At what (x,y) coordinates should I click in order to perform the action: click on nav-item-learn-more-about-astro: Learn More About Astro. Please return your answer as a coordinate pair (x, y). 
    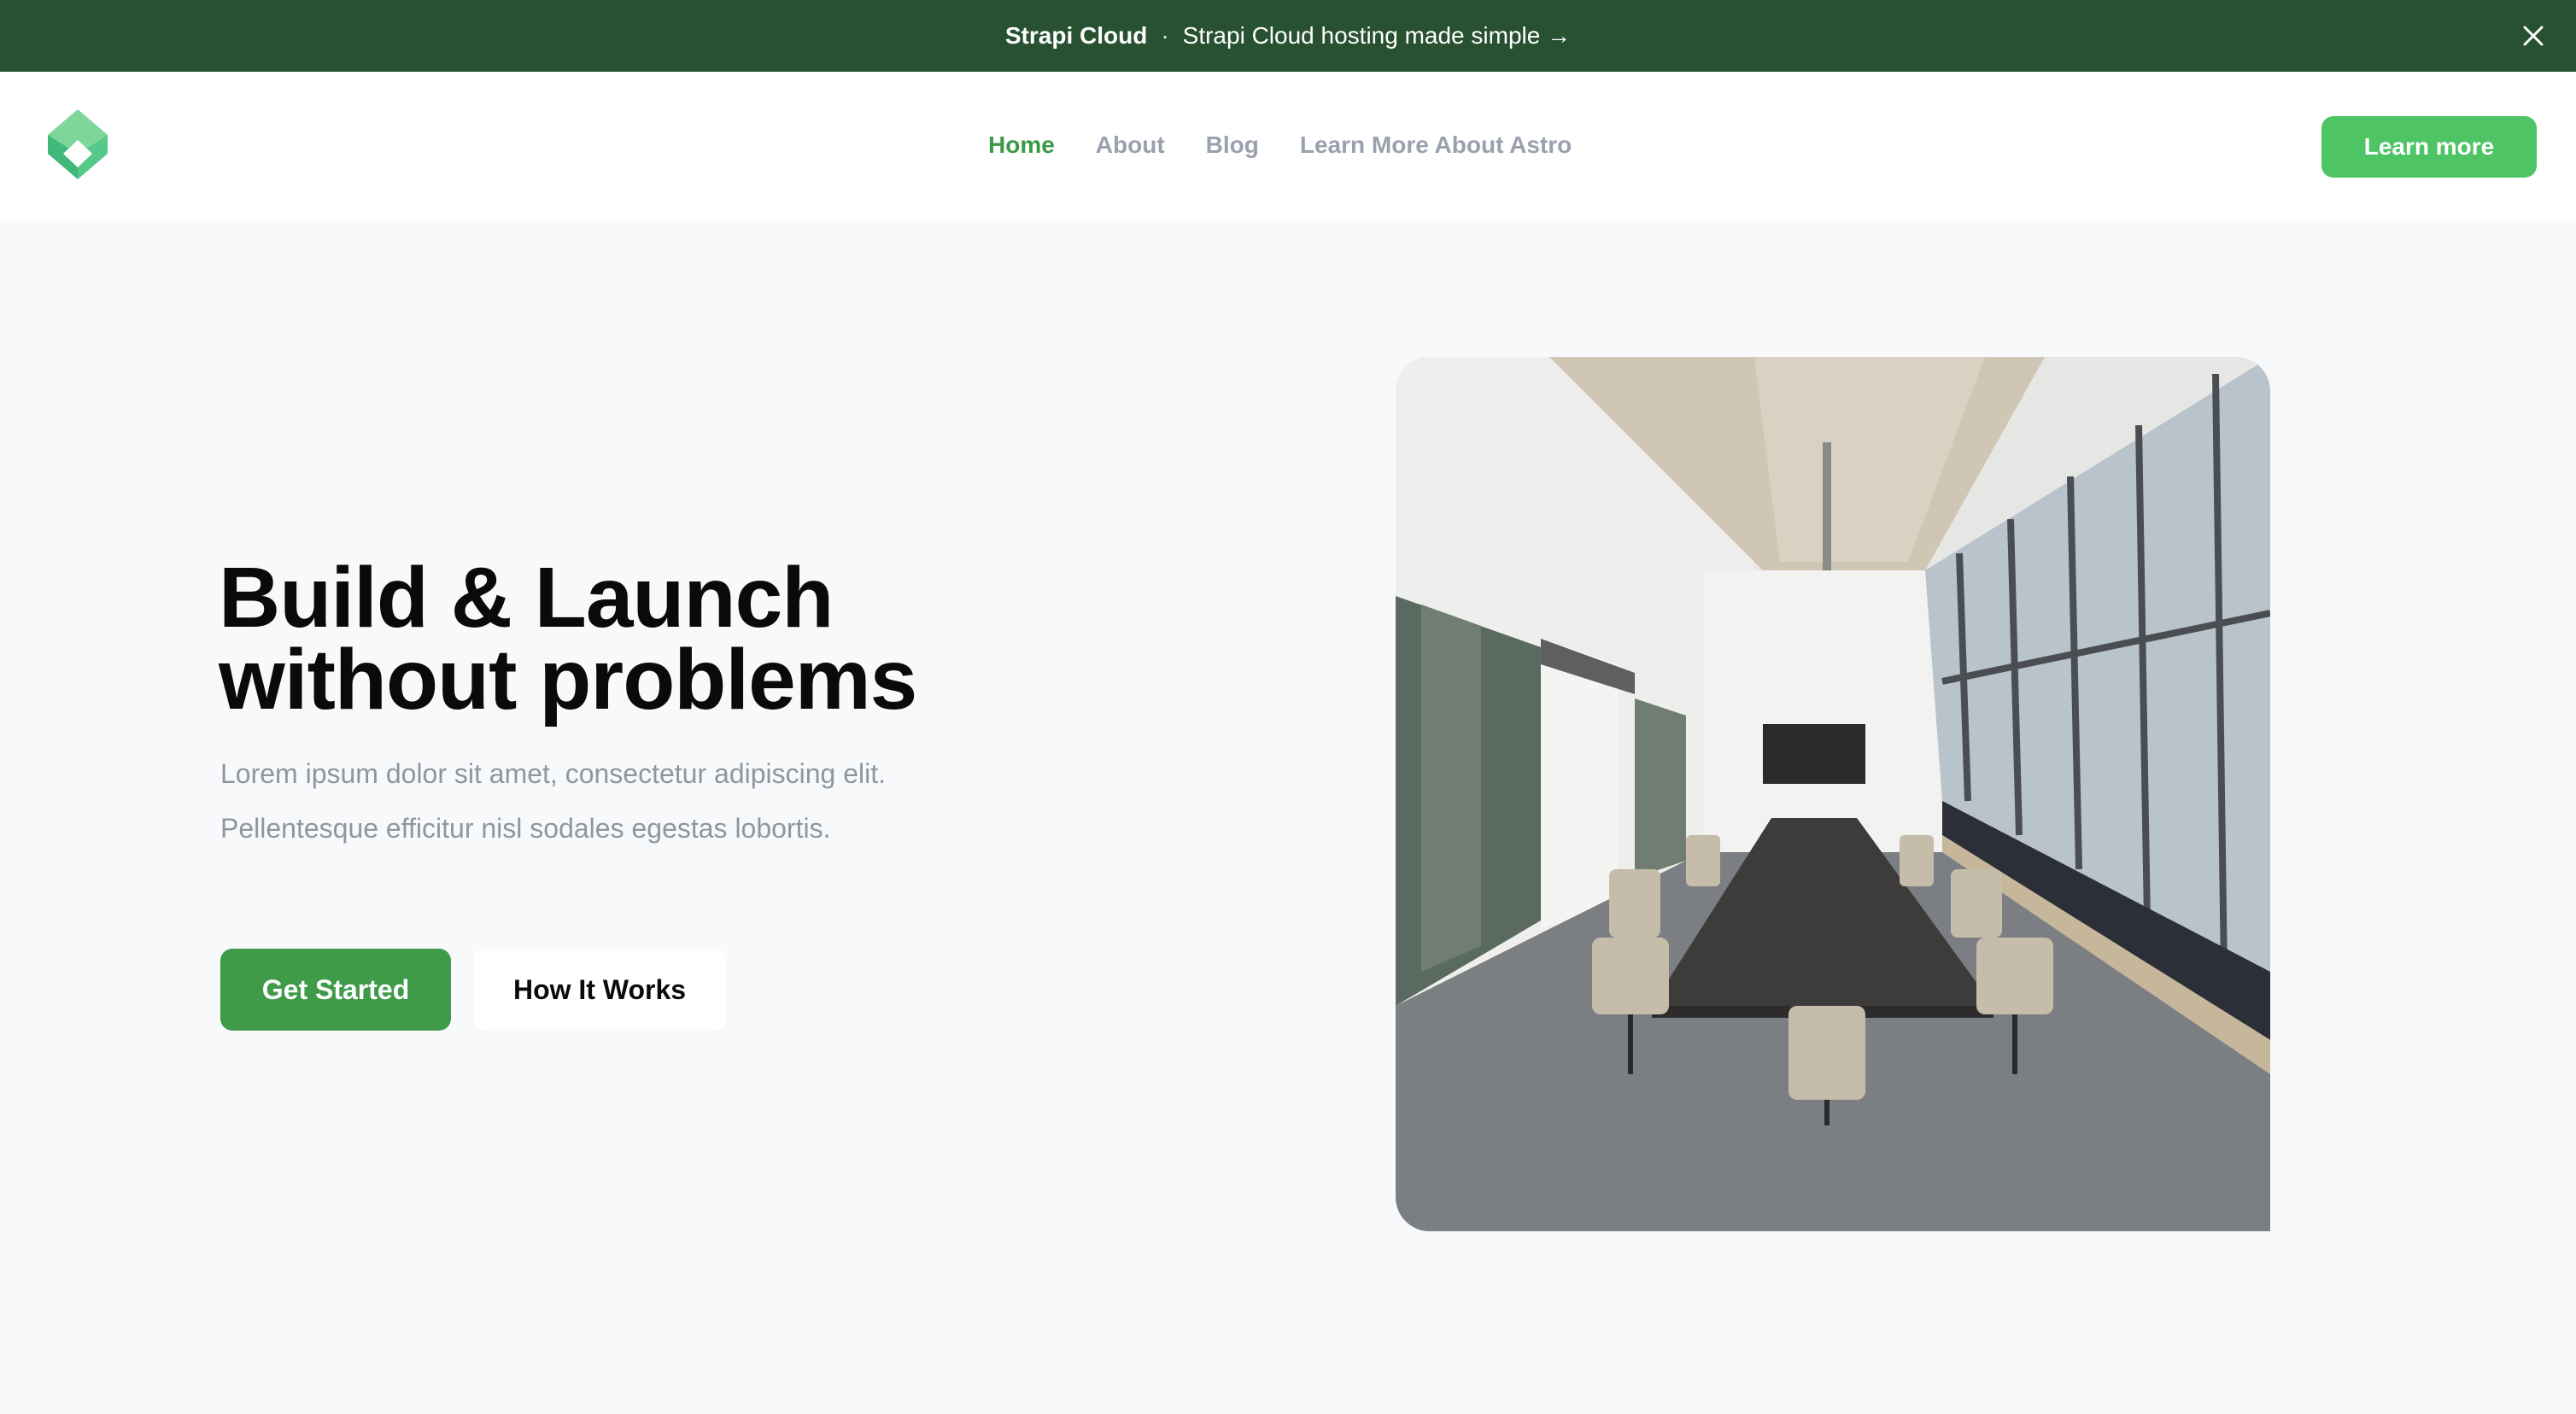
    Looking at the image, I should click on (1436, 145).